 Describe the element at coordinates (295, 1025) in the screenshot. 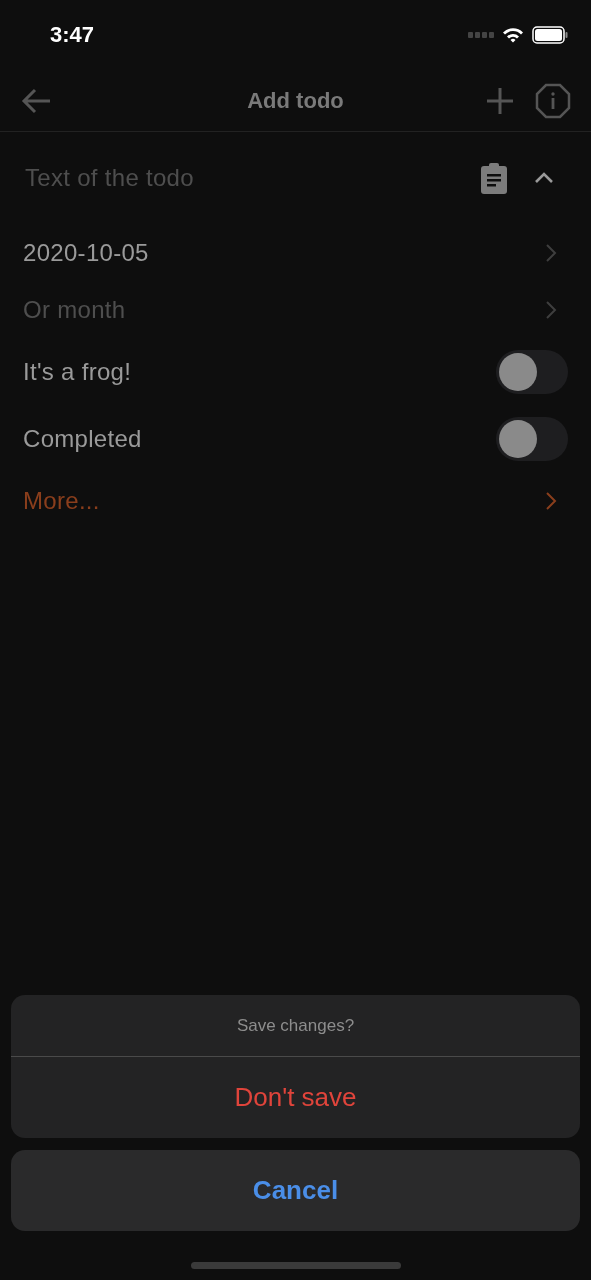

I see `sheet-title: Save changes?` at that location.